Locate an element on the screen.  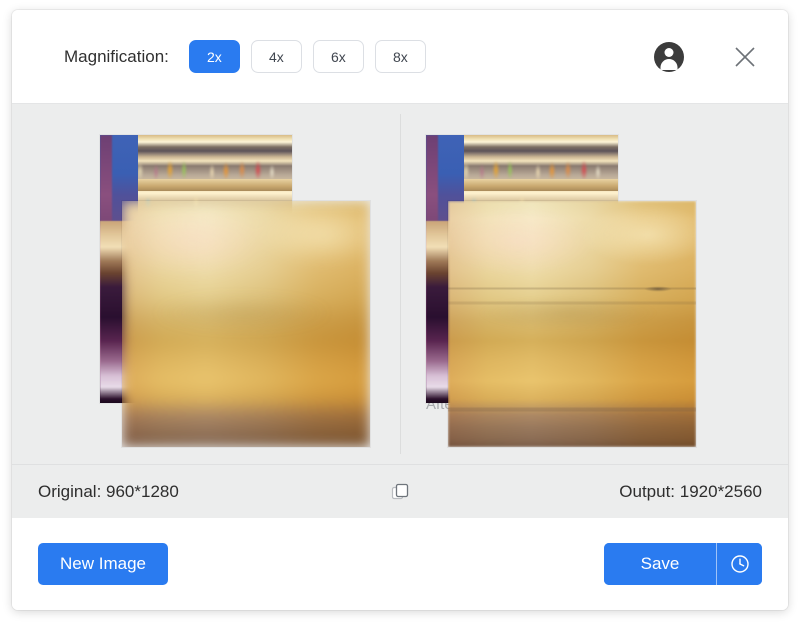
size-info-bar: Original: 960*1280 Output: 1920*2560 is located at coordinates (400, 491).